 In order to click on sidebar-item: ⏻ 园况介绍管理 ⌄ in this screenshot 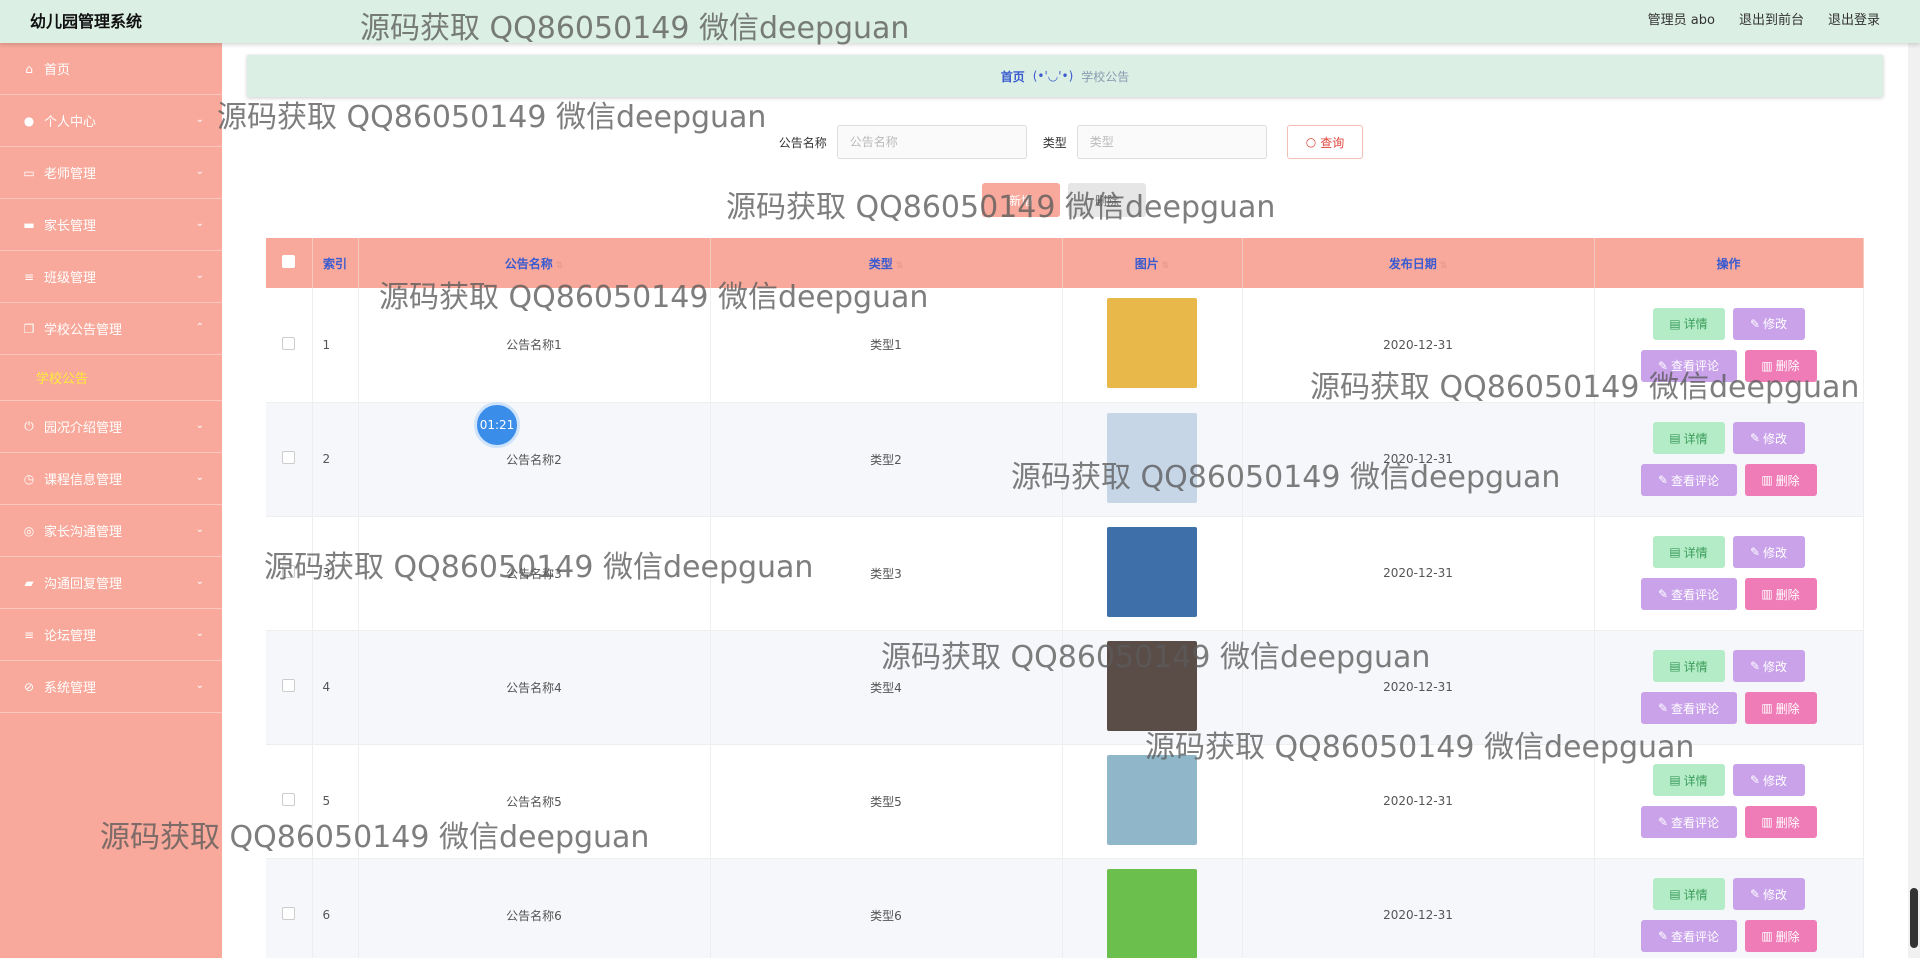, I will do `click(111, 427)`.